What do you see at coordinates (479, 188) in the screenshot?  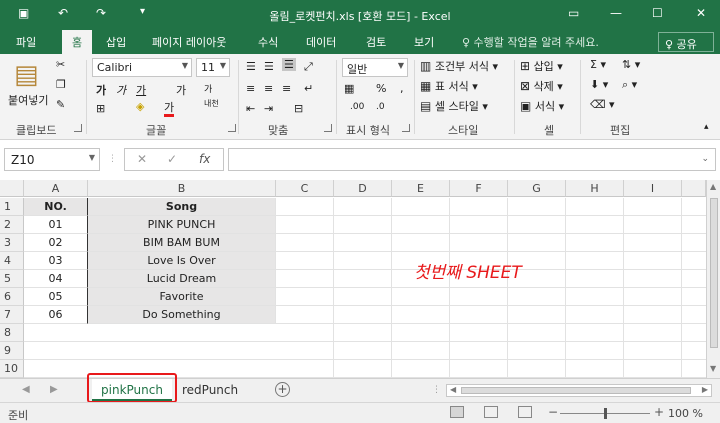 I see `column-header-f: F` at bounding box center [479, 188].